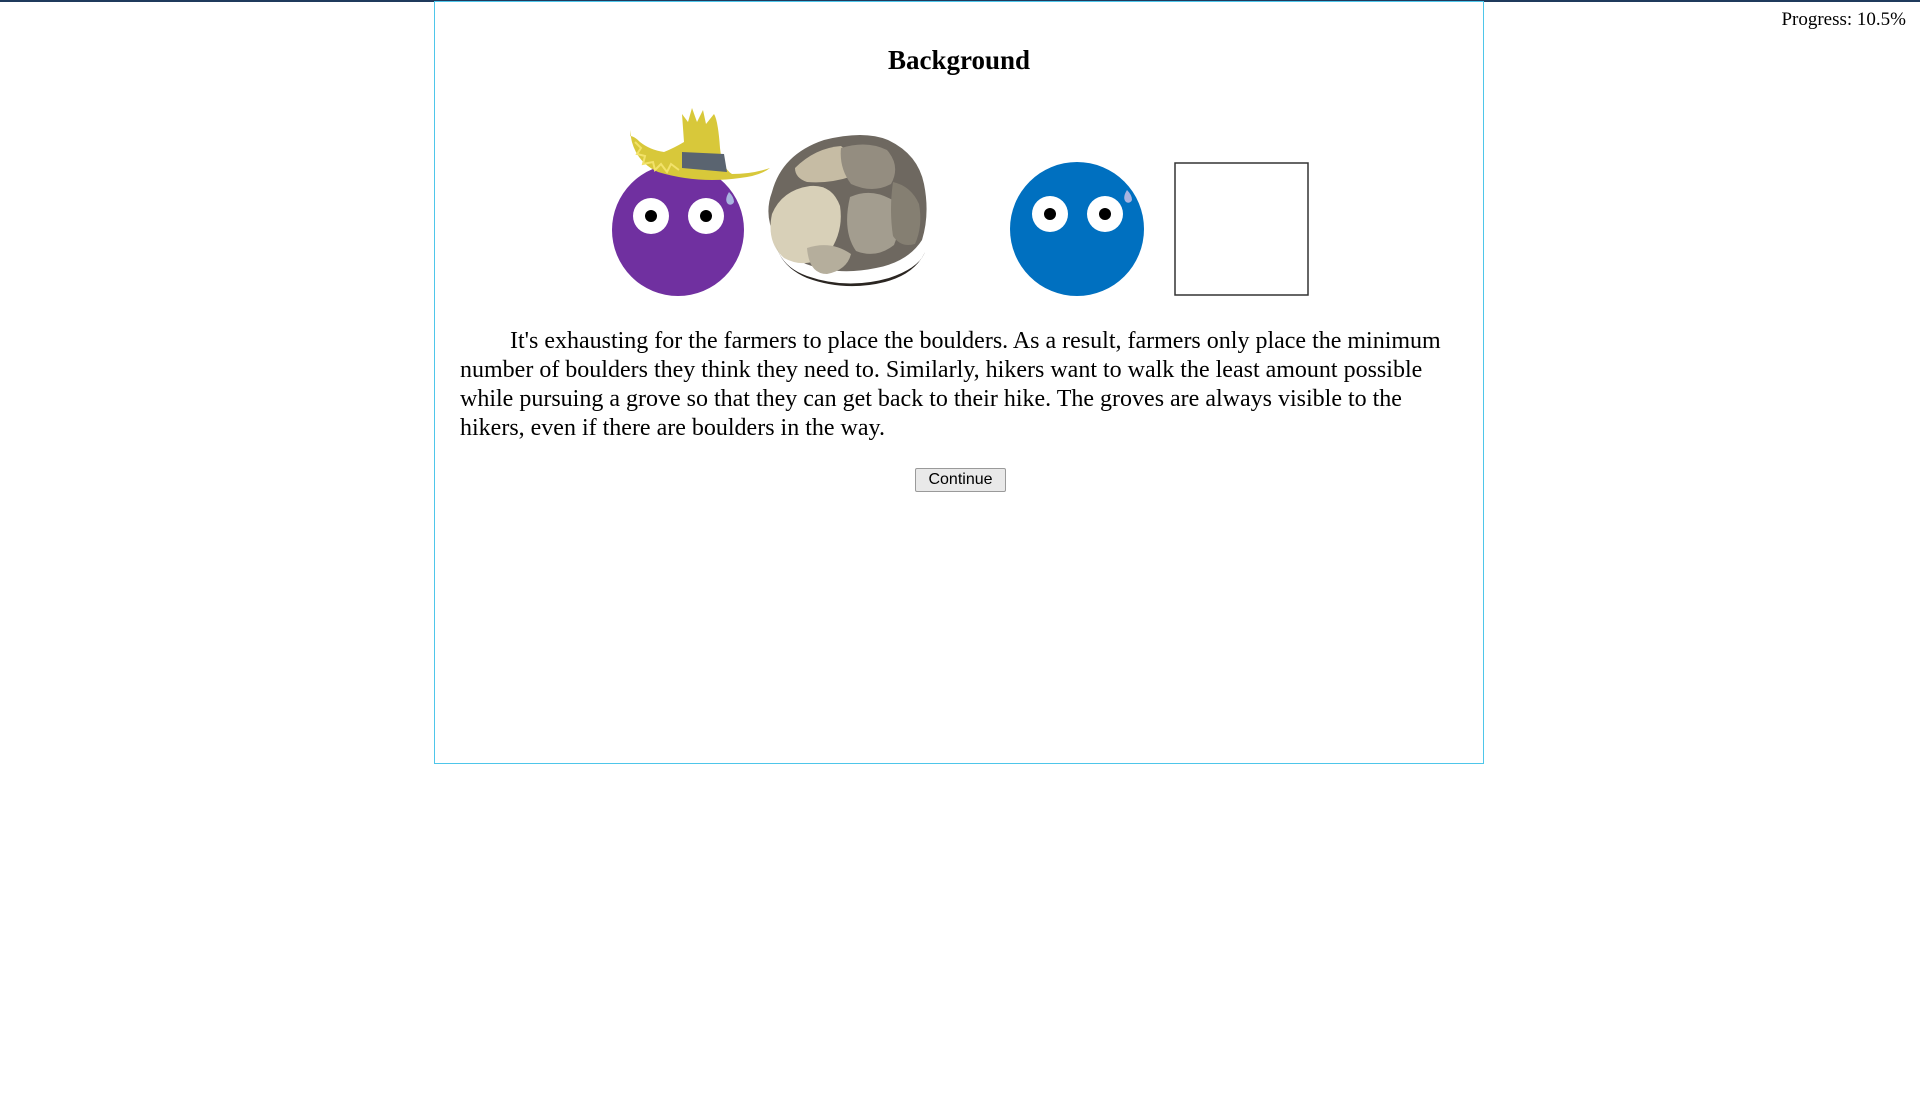 The height and width of the screenshot is (1108, 1920). Describe the element at coordinates (1077, 229) in the screenshot. I see `hiker-icon` at that location.